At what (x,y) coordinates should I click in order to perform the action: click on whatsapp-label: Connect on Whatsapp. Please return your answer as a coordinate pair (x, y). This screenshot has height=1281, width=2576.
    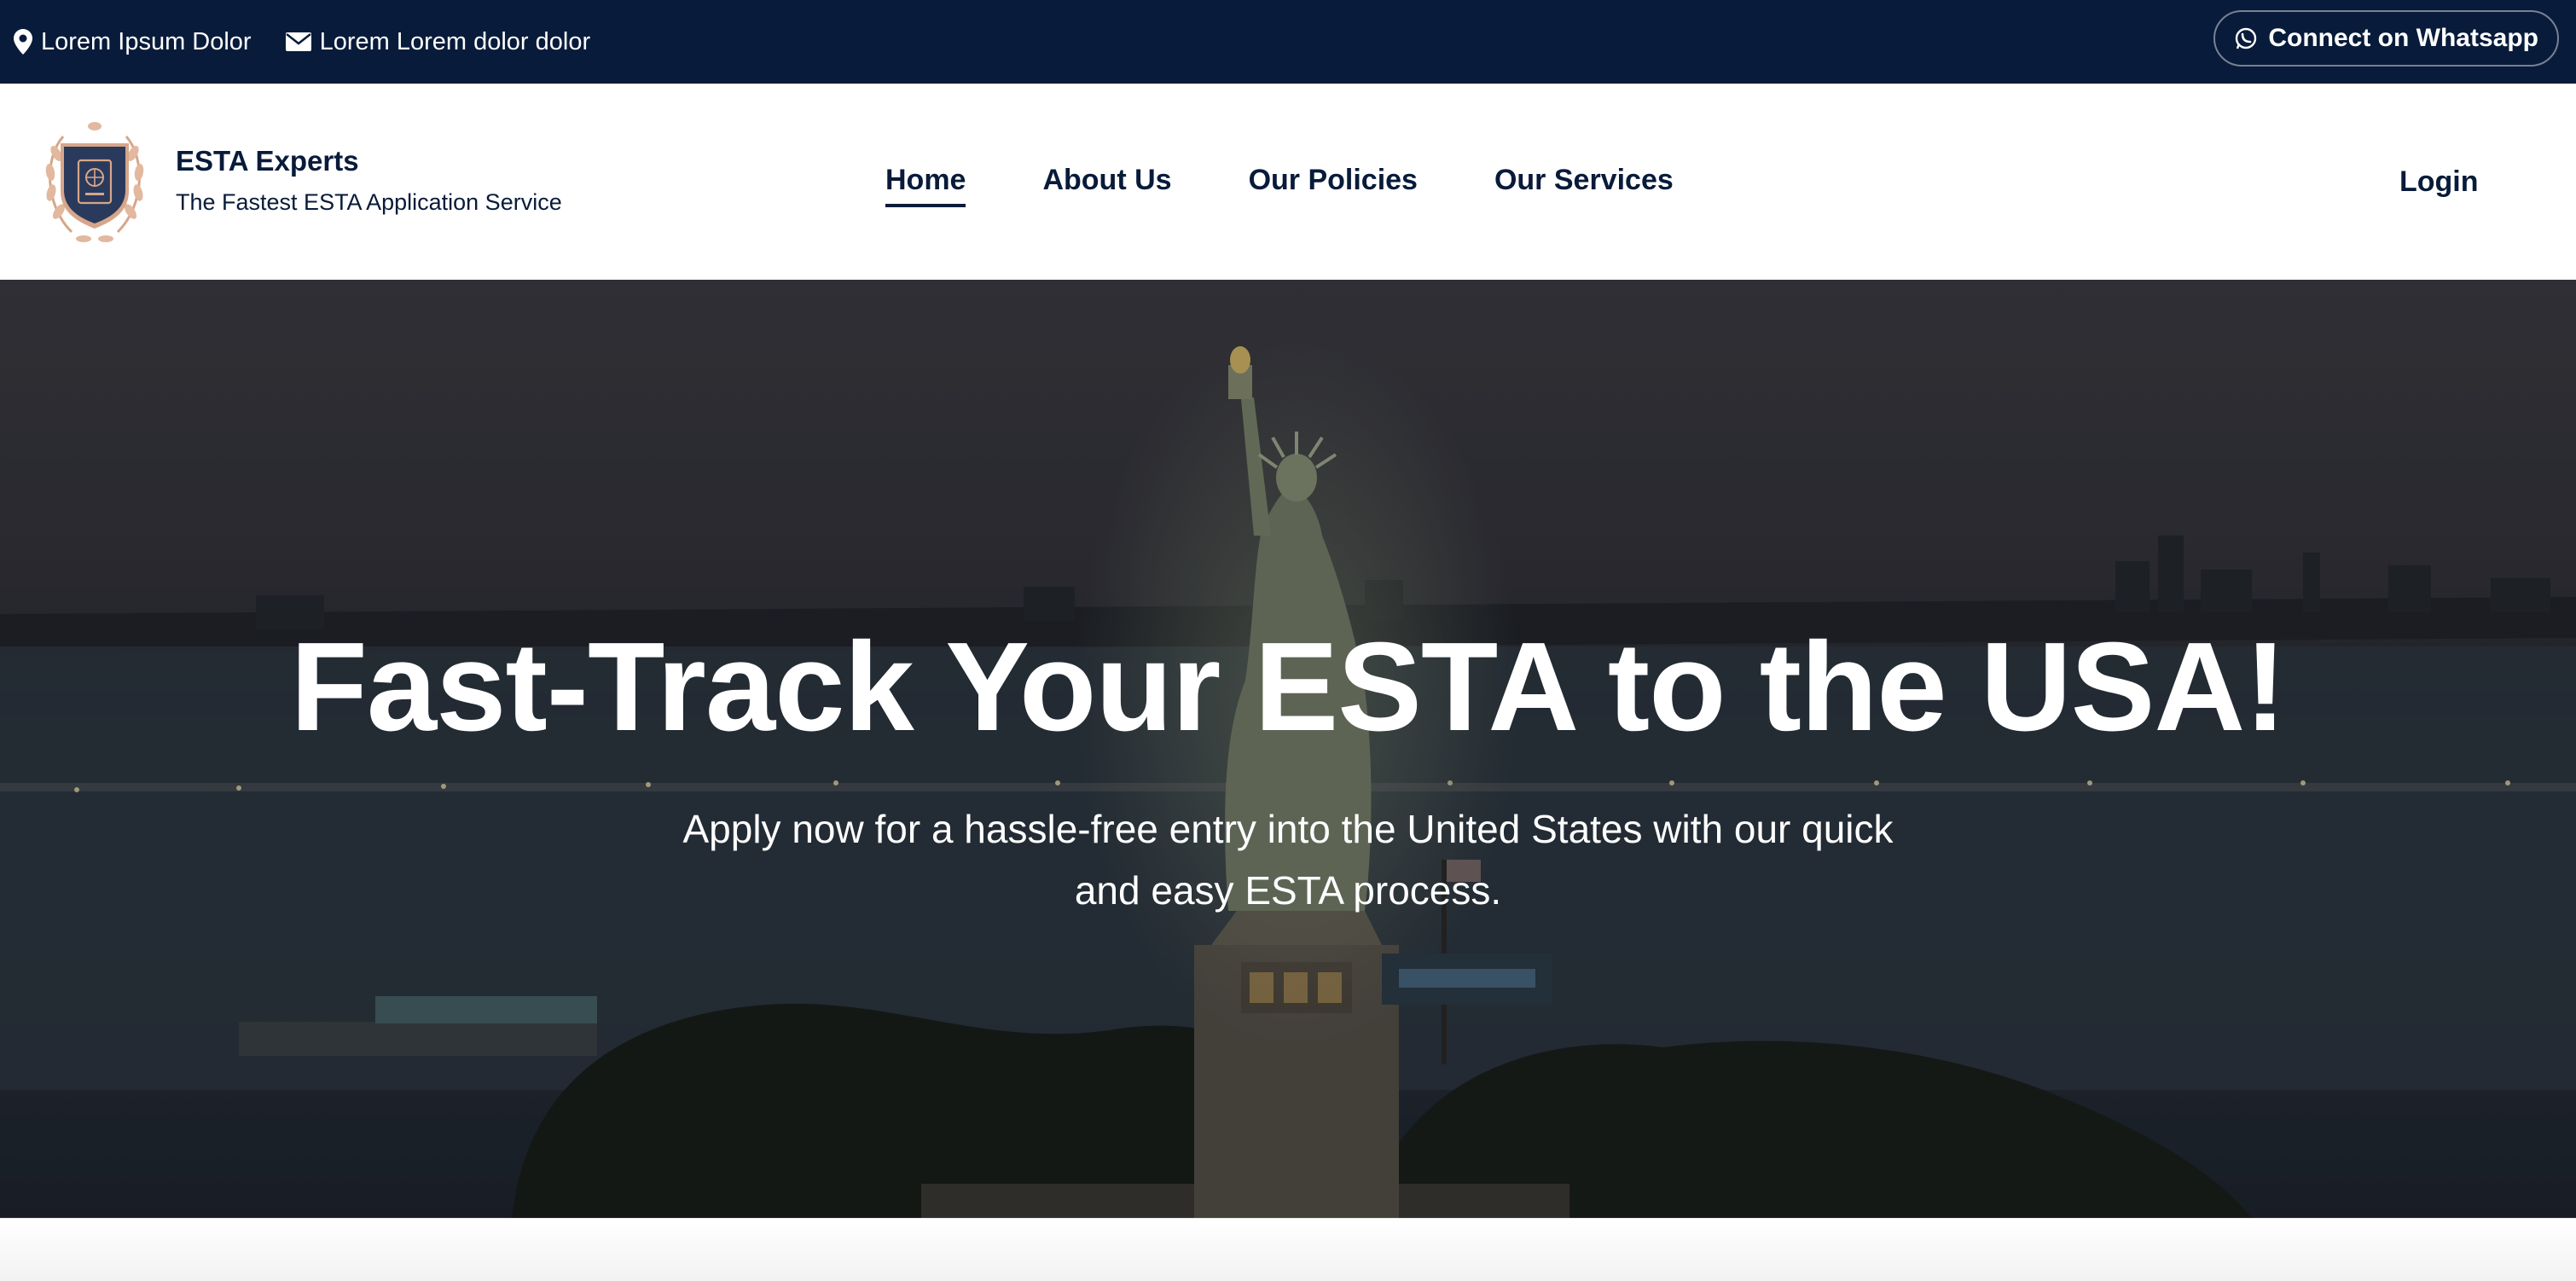
    Looking at the image, I should click on (2403, 38).